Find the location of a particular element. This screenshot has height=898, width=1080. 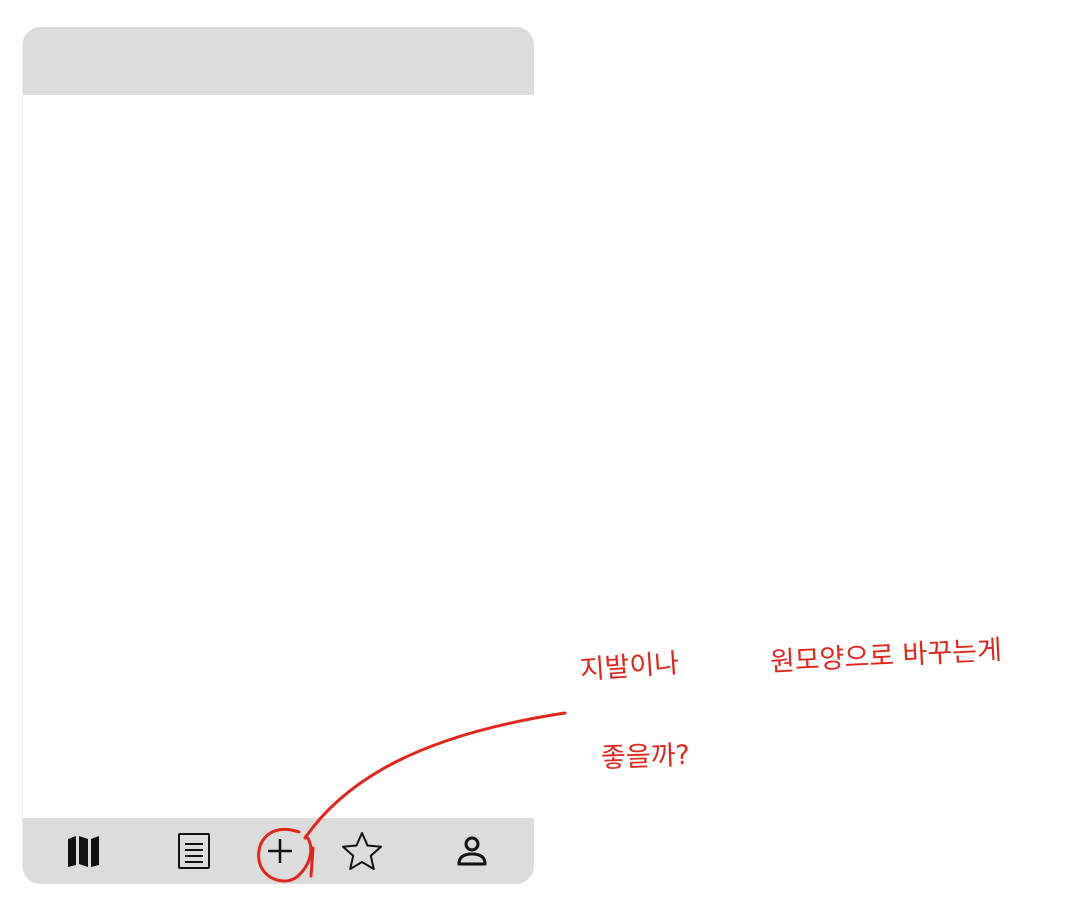

nav-map-button is located at coordinates (84, 851).